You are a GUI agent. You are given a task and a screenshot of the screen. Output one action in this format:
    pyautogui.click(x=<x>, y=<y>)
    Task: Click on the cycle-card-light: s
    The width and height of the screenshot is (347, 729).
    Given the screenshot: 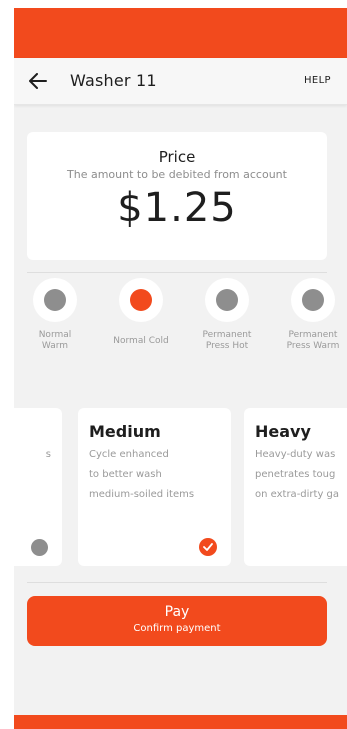 What is the action you would take?
    pyautogui.click(x=38, y=487)
    